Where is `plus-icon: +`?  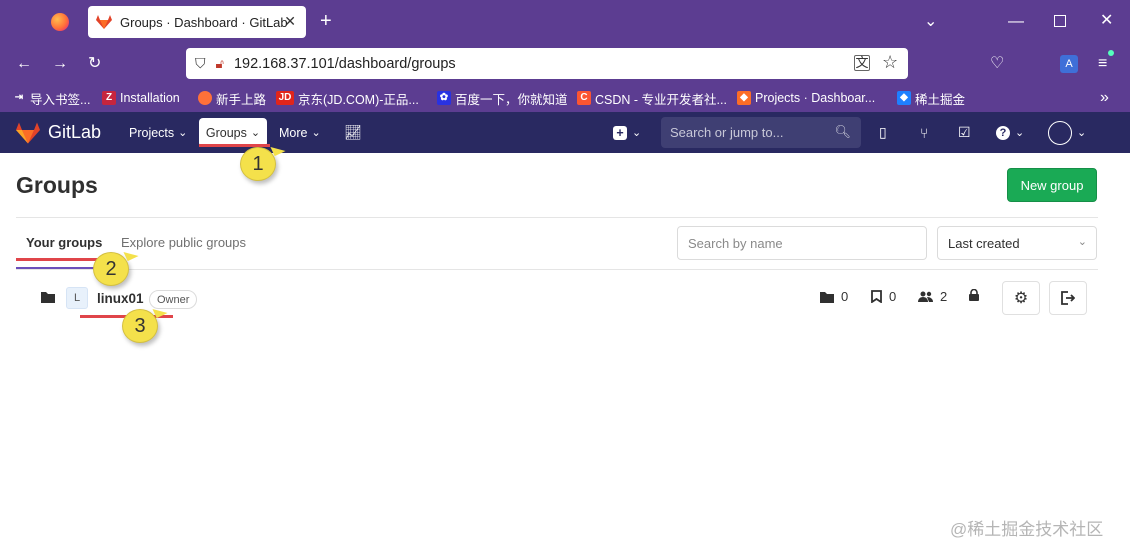
plus-icon: + is located at coordinates (326, 21).